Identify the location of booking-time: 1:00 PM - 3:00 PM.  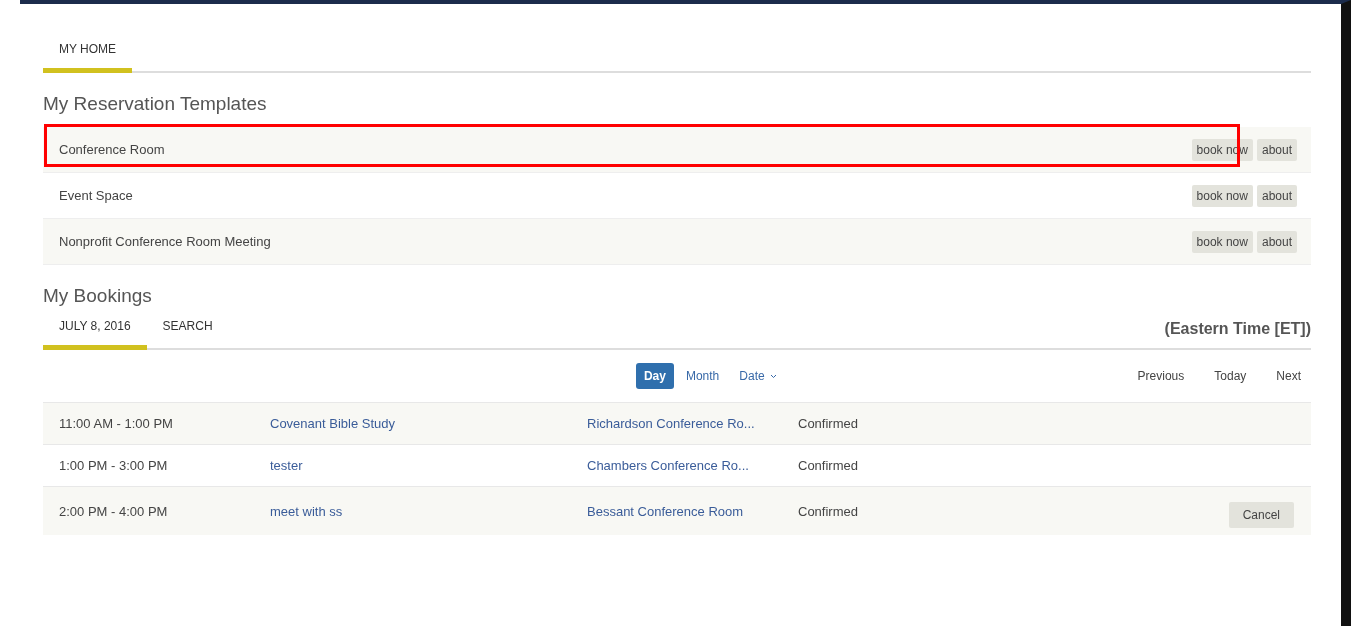
(114, 465).